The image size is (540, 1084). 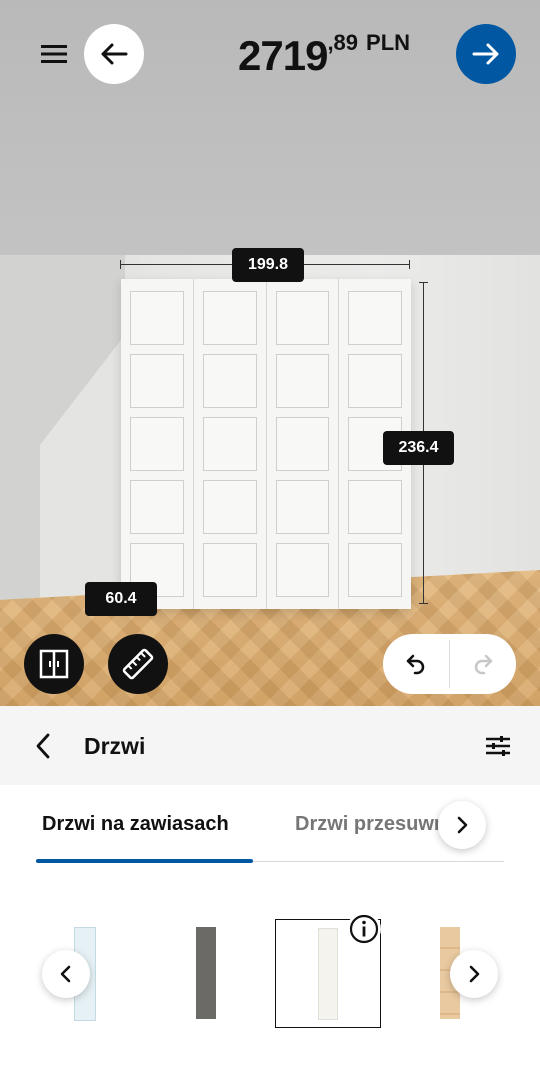 I want to click on tab-hinged-doors: Drzwi na zawiasach, so click(x=135, y=824).